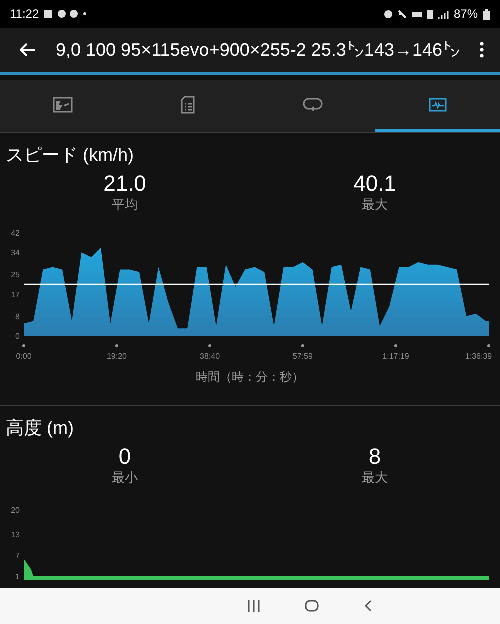 The width and height of the screenshot is (500, 624). What do you see at coordinates (254, 606) in the screenshot?
I see `recent-apps-icon` at bounding box center [254, 606].